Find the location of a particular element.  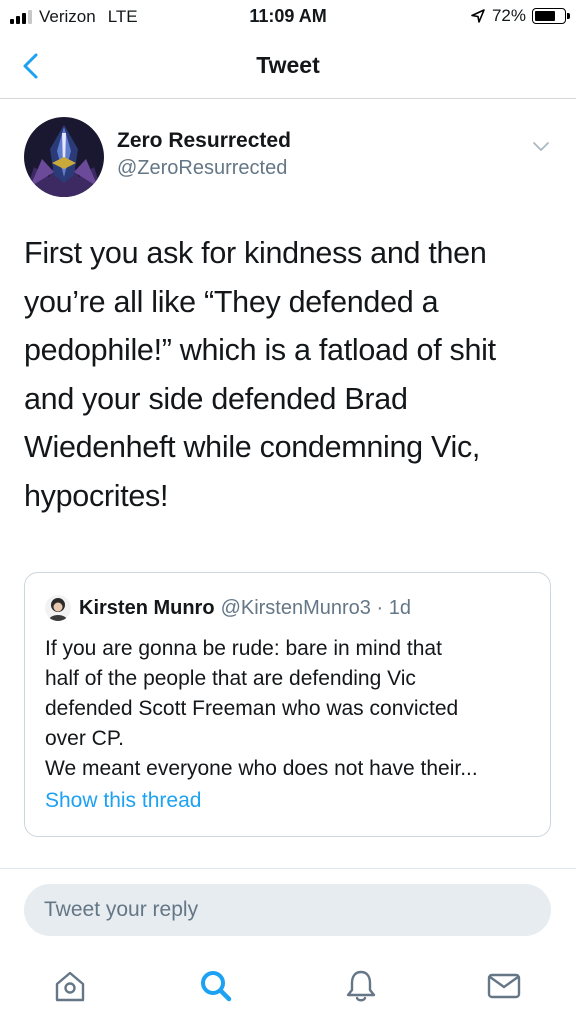

author-name: Zero Resurrected is located at coordinates (204, 141).